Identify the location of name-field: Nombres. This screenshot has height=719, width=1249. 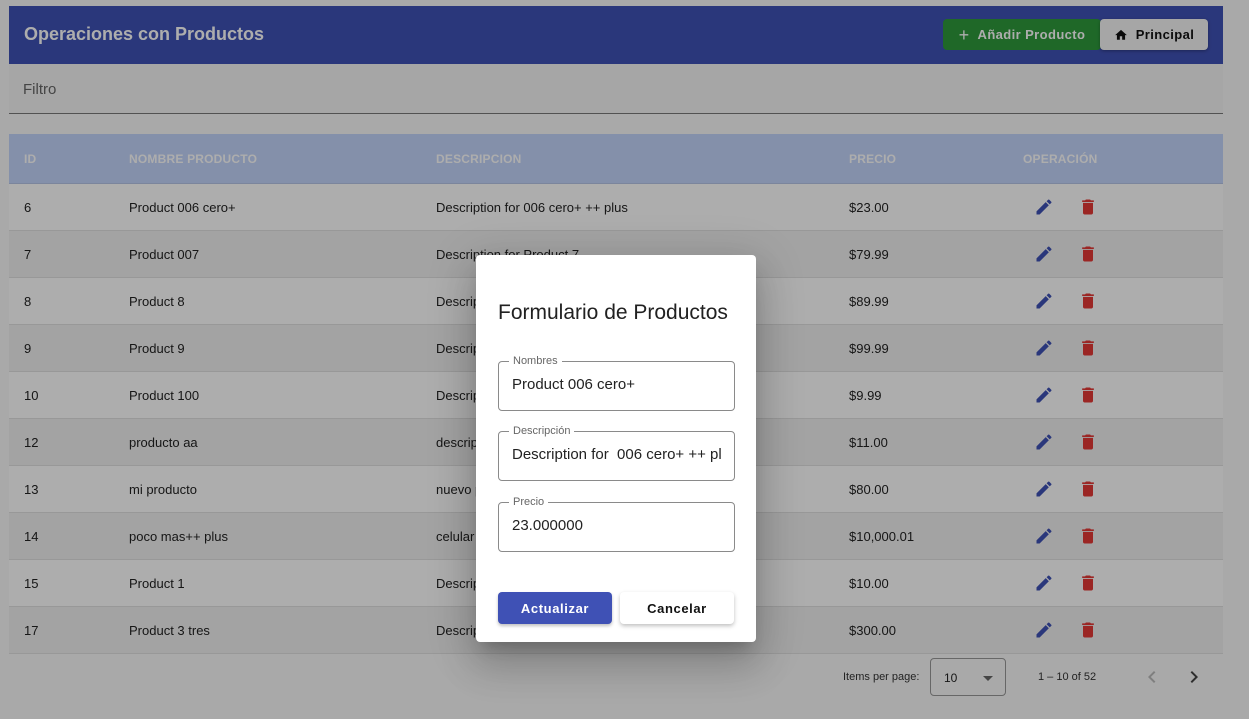
(616, 383).